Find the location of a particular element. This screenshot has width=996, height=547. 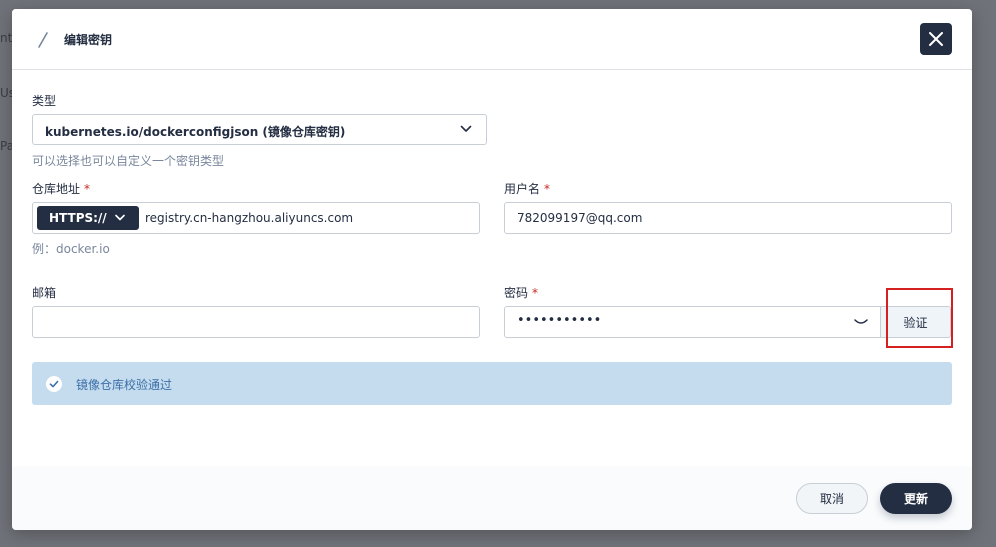

registry-label: 仓库地址 * is located at coordinates (61, 188).